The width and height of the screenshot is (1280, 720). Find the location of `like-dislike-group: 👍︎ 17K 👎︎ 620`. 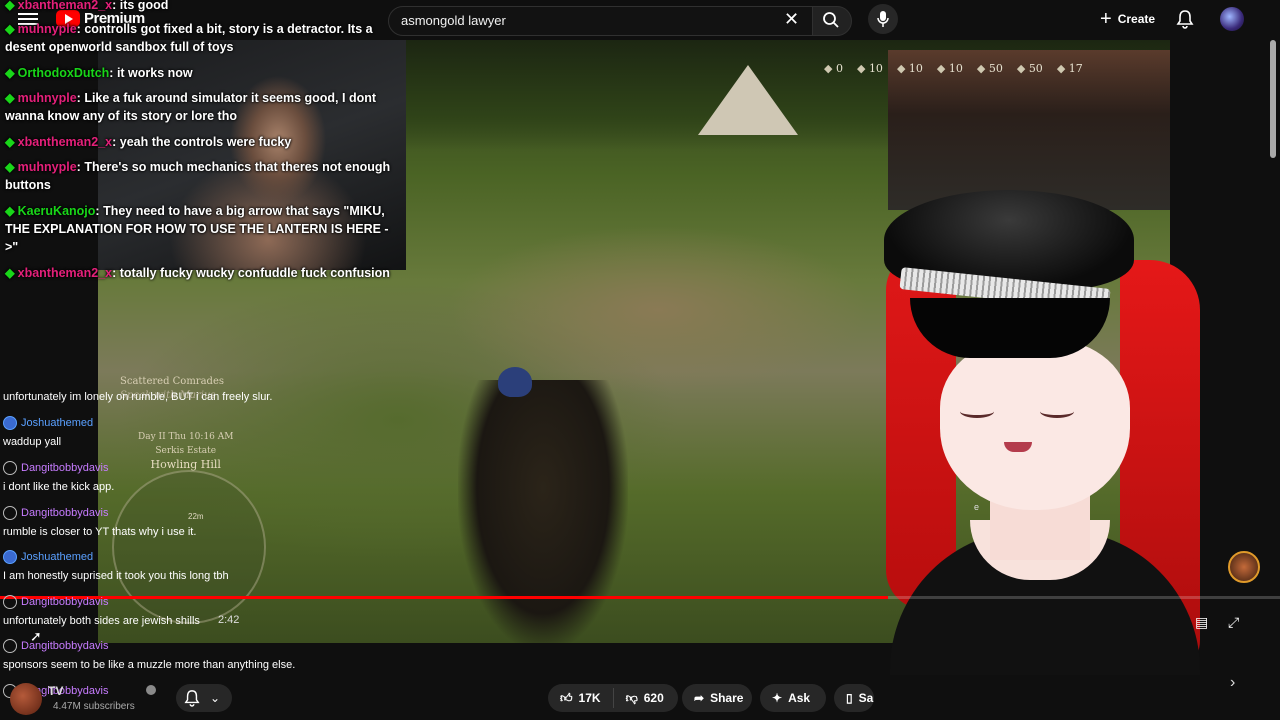

like-dislike-group: 👍︎ 17K 👎︎ 620 is located at coordinates (613, 698).